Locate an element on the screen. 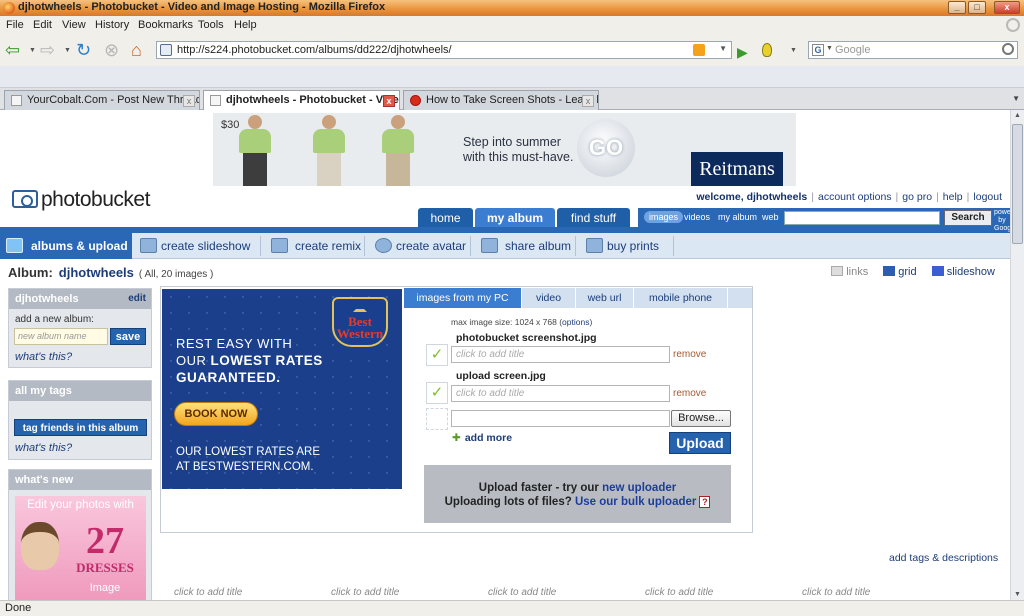 Image resolution: width=1024 pixels, height=616 pixels. close-window-button: x is located at coordinates (1007, 7).